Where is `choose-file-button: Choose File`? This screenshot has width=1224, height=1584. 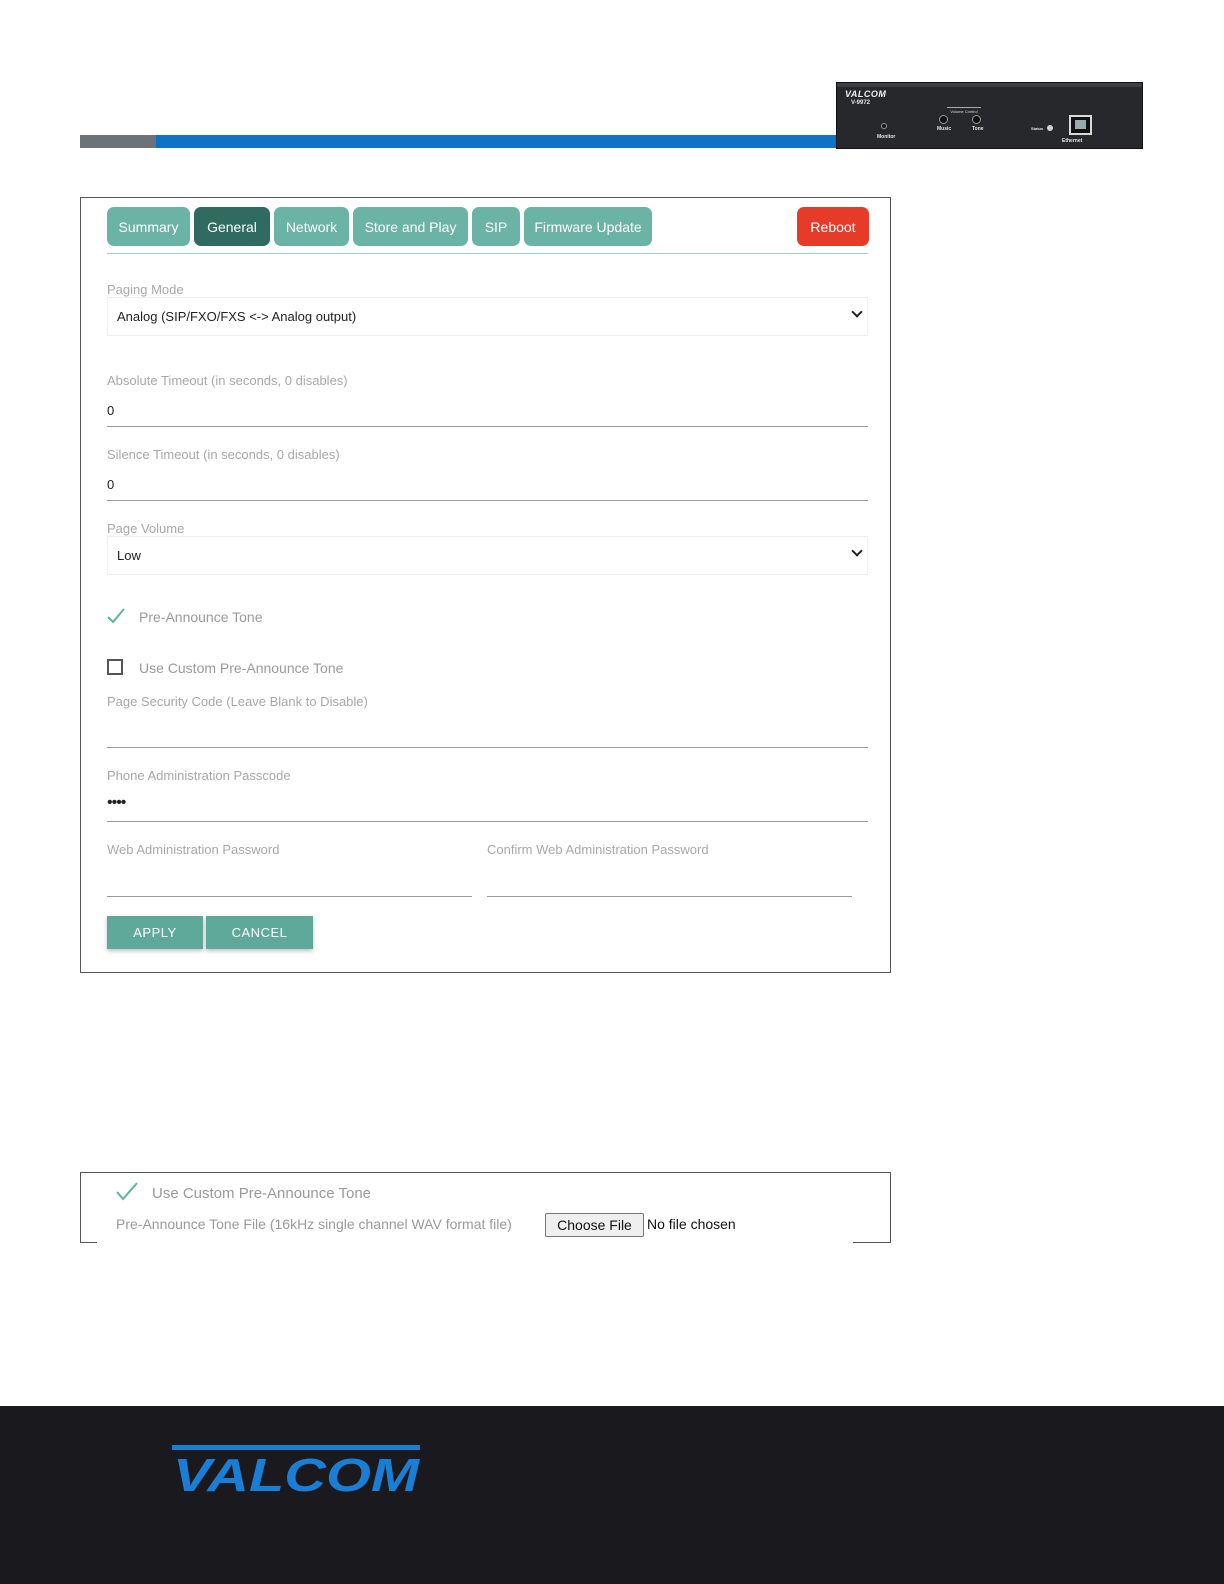
choose-file-button: Choose File is located at coordinates (594, 1225).